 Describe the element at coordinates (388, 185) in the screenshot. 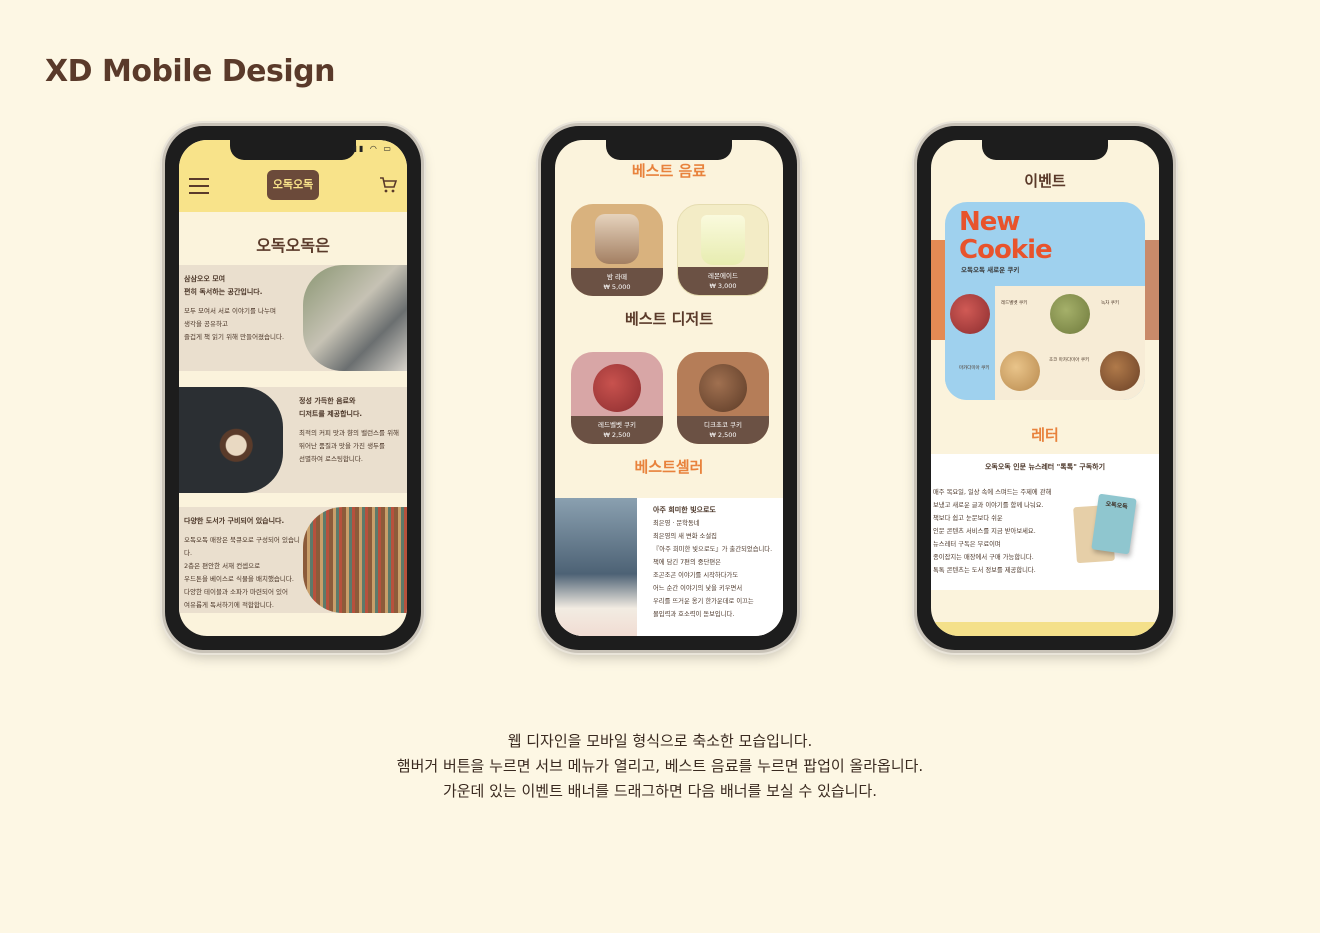

I see `cart-icon` at that location.